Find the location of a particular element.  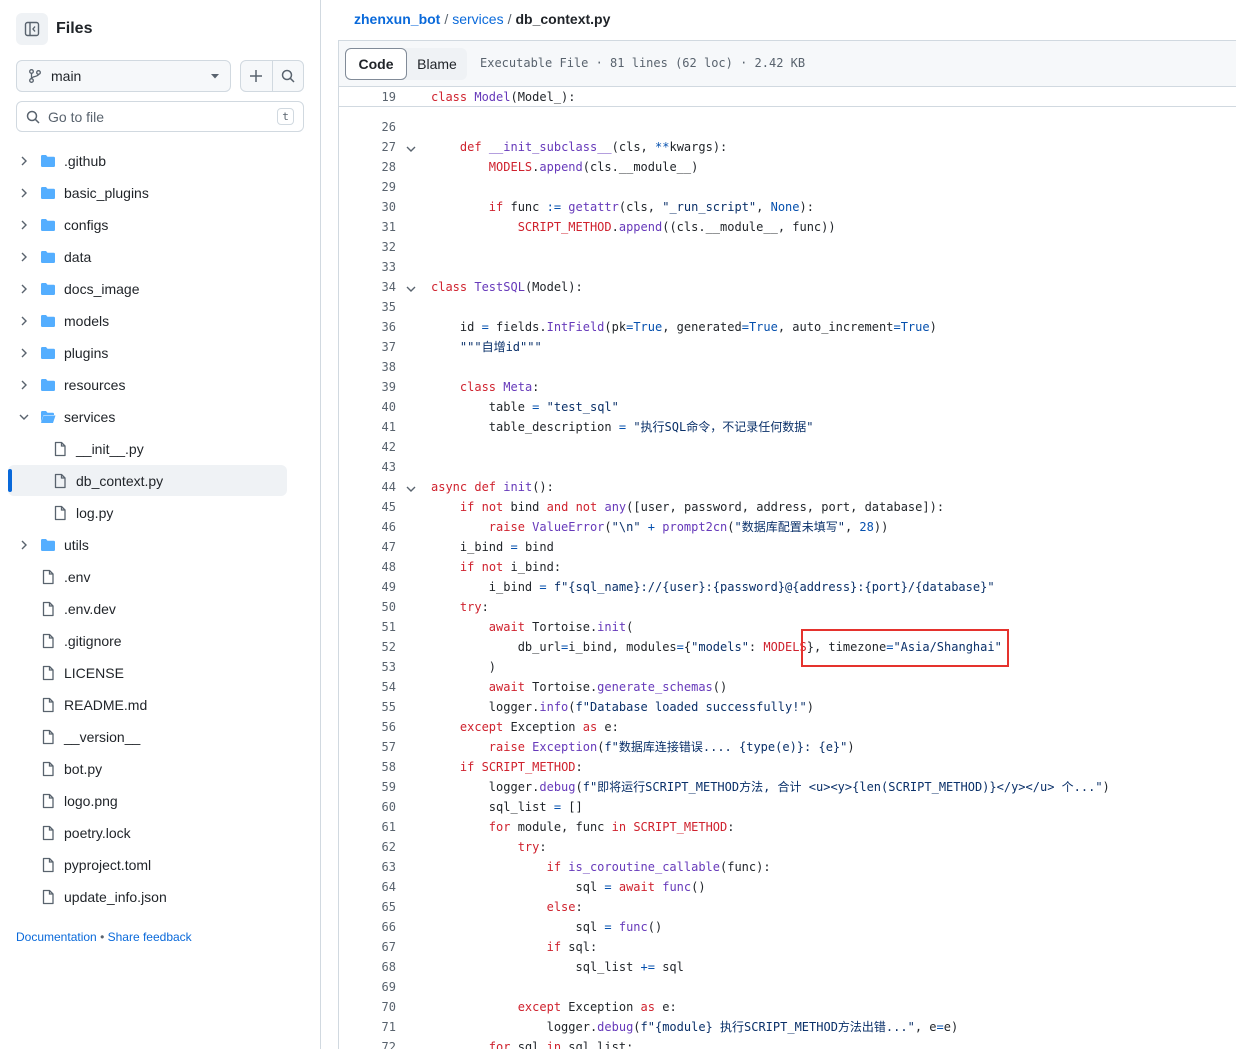

line-number: 33 is located at coordinates (367, 267).